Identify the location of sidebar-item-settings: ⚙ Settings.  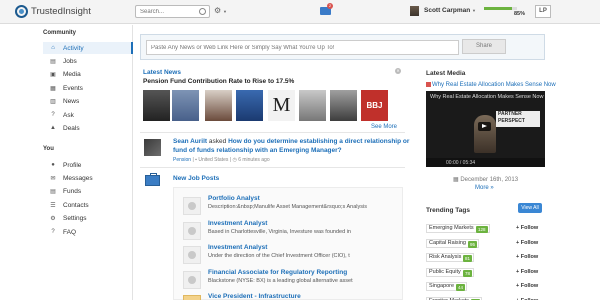
(88, 219).